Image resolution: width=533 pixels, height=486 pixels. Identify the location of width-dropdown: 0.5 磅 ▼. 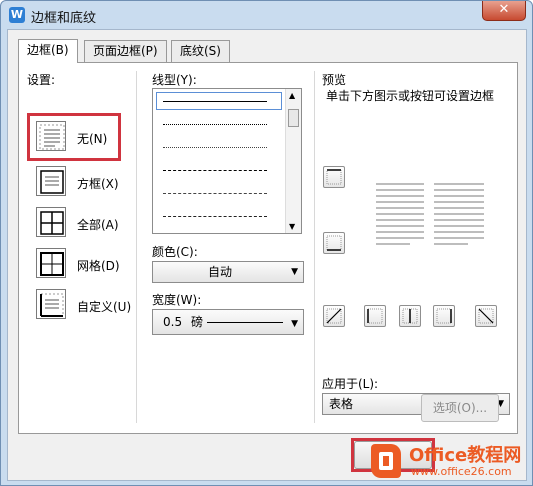
(228, 322).